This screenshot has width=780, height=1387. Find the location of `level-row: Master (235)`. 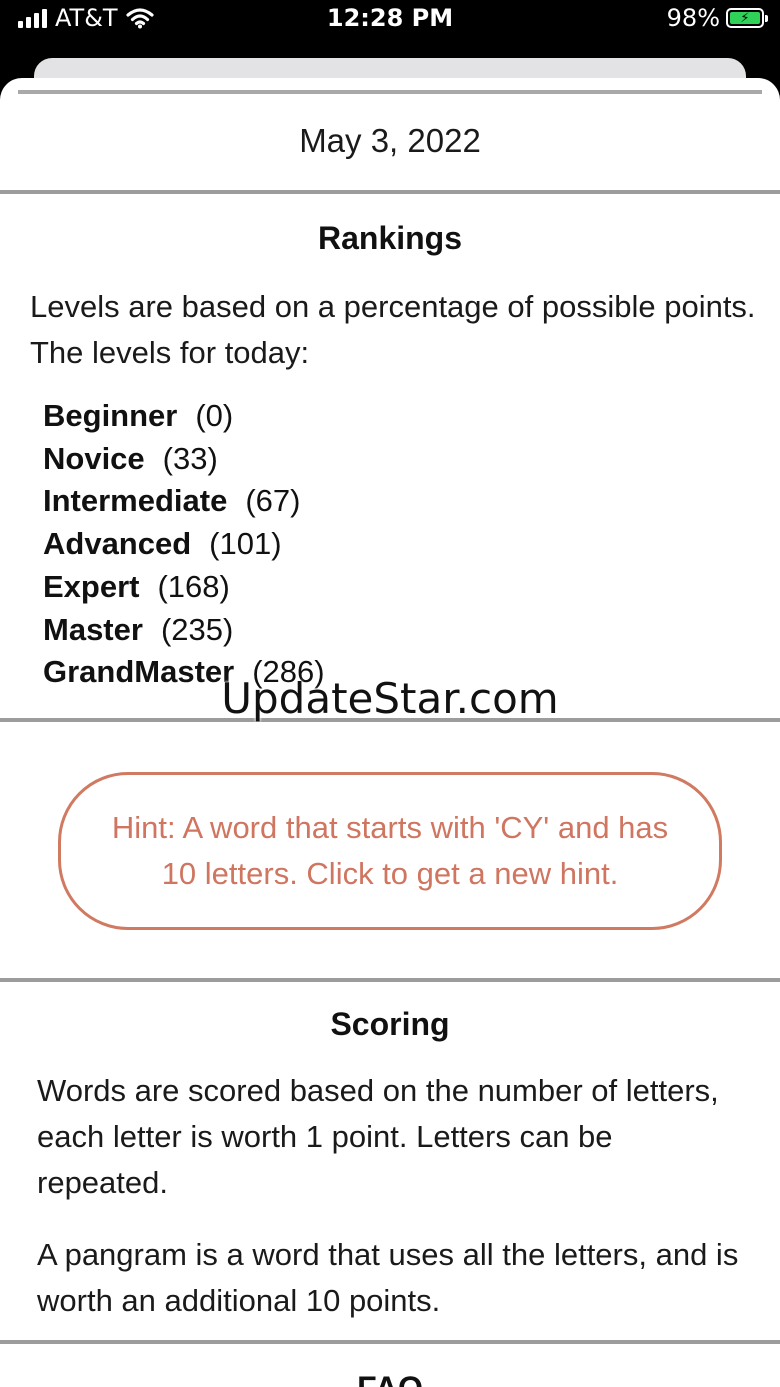

level-row: Master (235) is located at coordinates (184, 630).